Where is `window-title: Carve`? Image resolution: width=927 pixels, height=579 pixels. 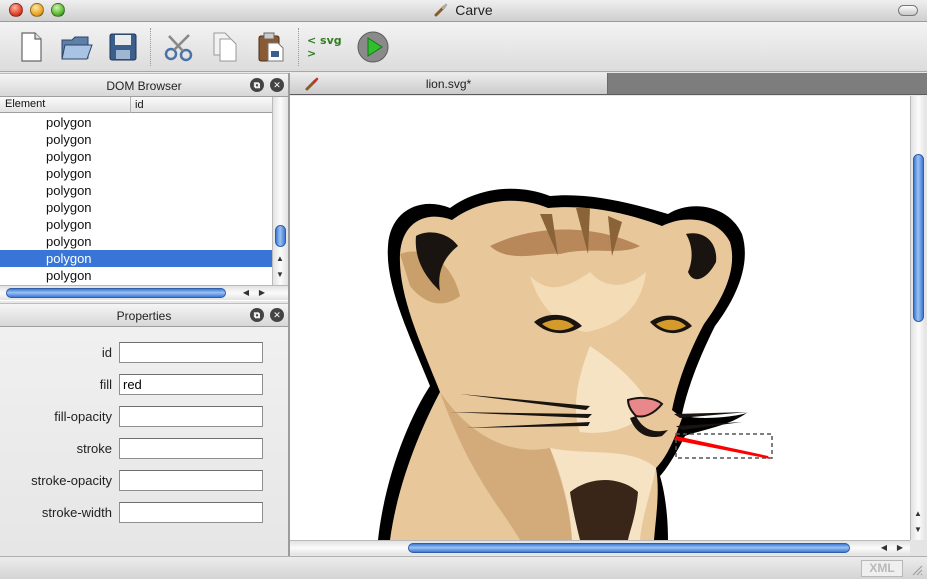 window-title: Carve is located at coordinates (474, 10).